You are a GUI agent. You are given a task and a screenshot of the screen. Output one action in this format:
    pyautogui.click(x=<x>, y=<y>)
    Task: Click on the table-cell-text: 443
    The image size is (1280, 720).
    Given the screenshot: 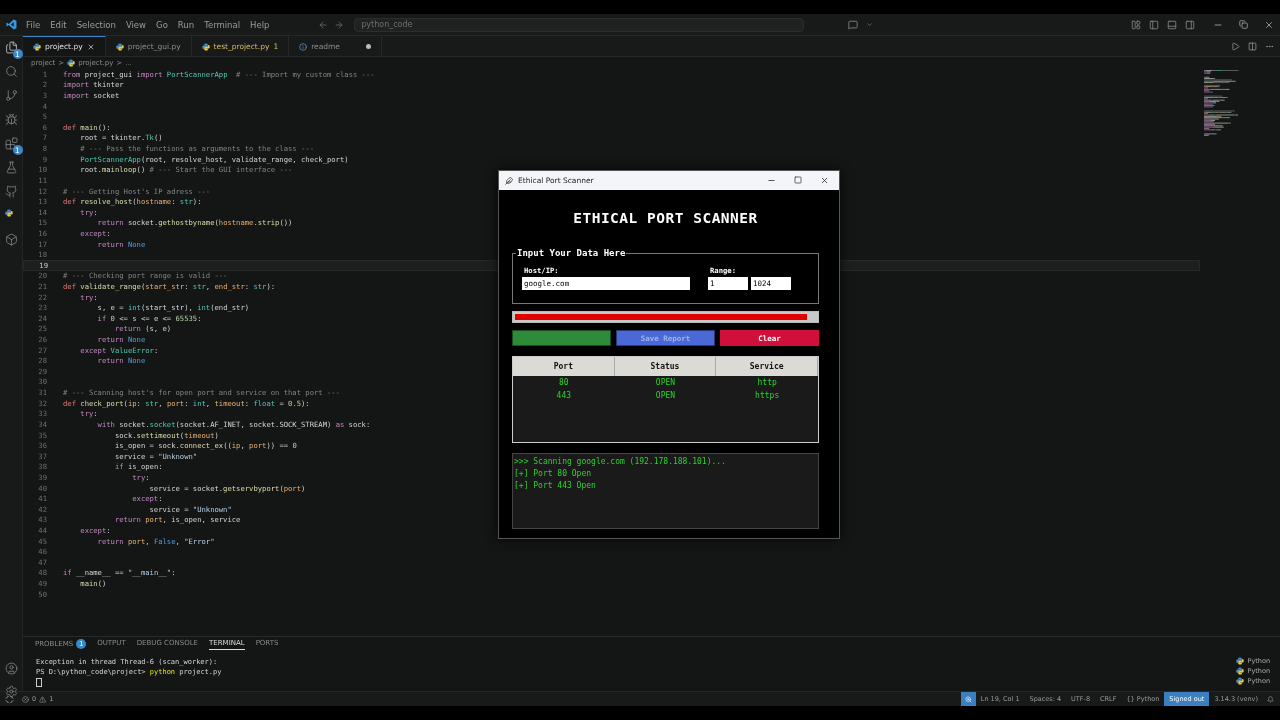 What is the action you would take?
    pyautogui.click(x=564, y=395)
    